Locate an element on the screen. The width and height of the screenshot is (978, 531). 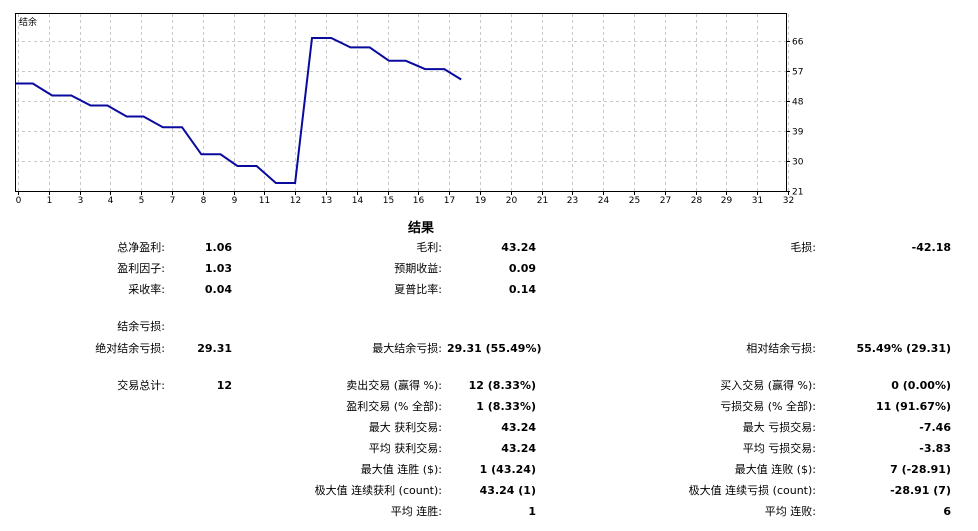
max-cons-losses-label: 最大值 连败 ($): is located at coordinates (775, 469).